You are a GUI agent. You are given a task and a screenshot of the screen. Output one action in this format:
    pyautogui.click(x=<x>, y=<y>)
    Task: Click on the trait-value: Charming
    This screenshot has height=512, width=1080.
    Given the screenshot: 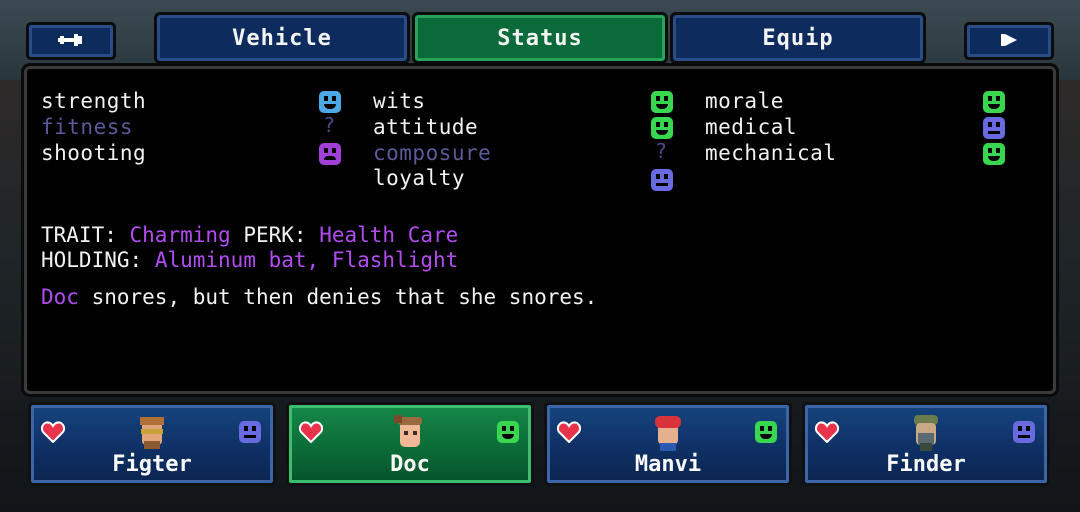 What is the action you would take?
    pyautogui.click(x=180, y=235)
    